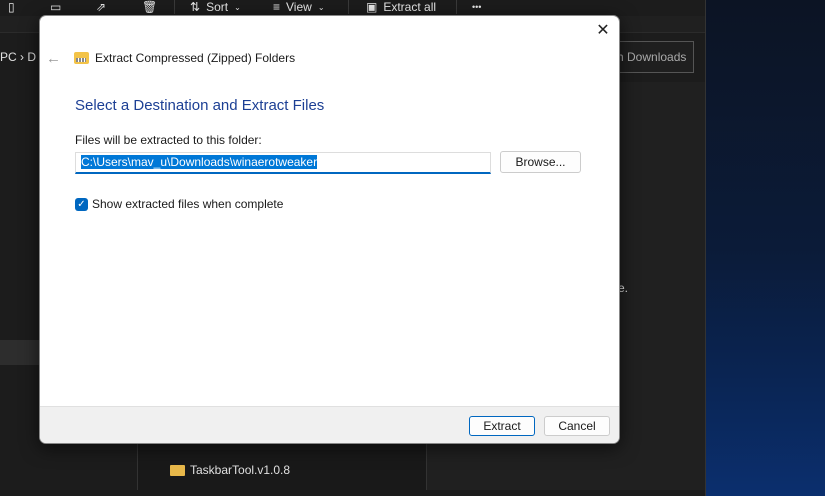  Describe the element at coordinates (476, 7) in the screenshot. I see `more-button: •••` at that location.